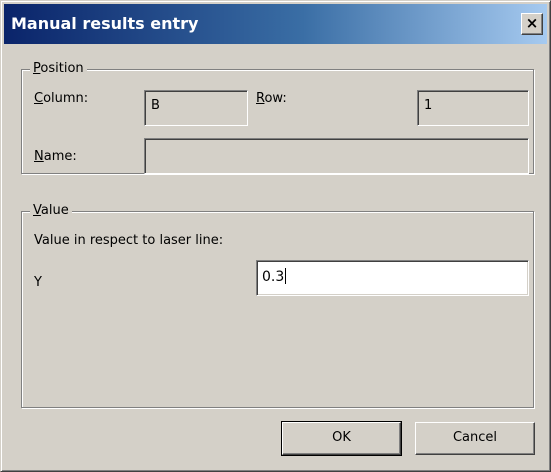 This screenshot has width=551, height=472. What do you see at coordinates (428, 105) in the screenshot?
I see `row-value: 1` at bounding box center [428, 105].